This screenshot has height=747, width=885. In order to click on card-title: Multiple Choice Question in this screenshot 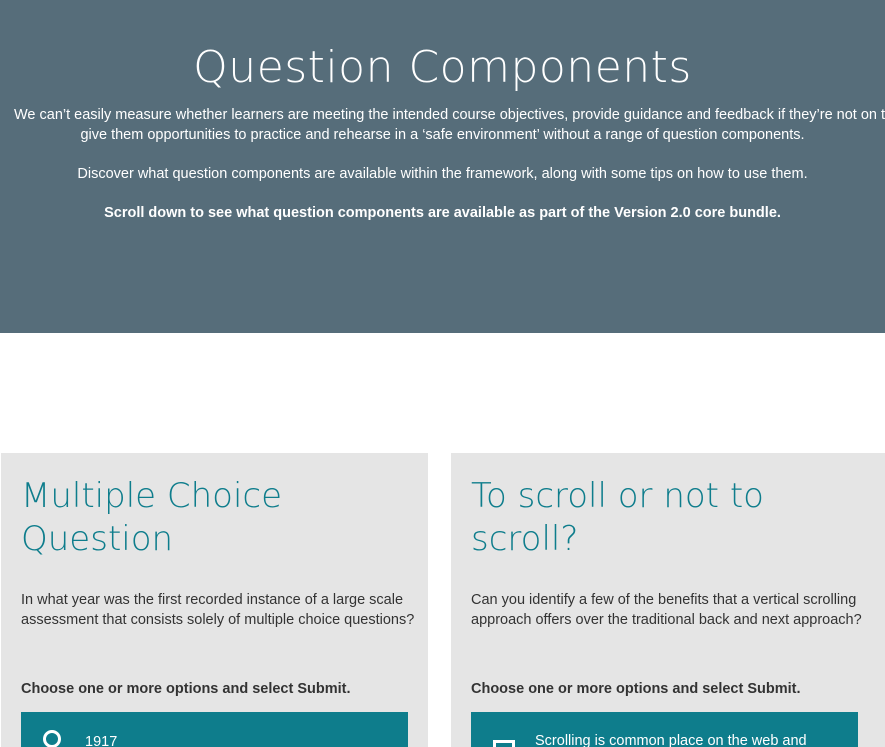, I will do `click(152, 517)`.